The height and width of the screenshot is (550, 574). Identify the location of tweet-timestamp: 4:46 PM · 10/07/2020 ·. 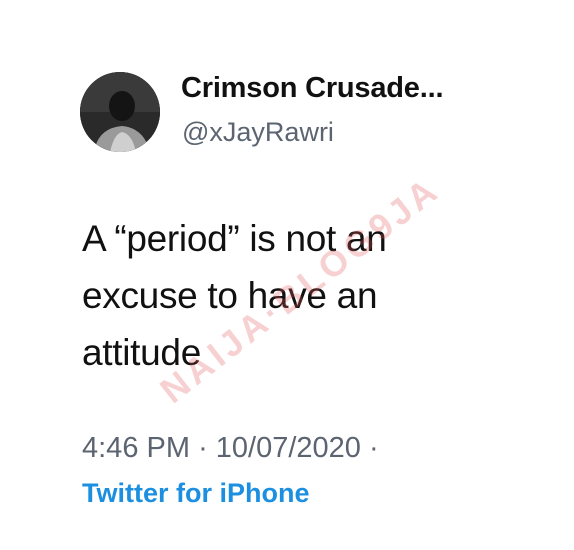
(230, 448).